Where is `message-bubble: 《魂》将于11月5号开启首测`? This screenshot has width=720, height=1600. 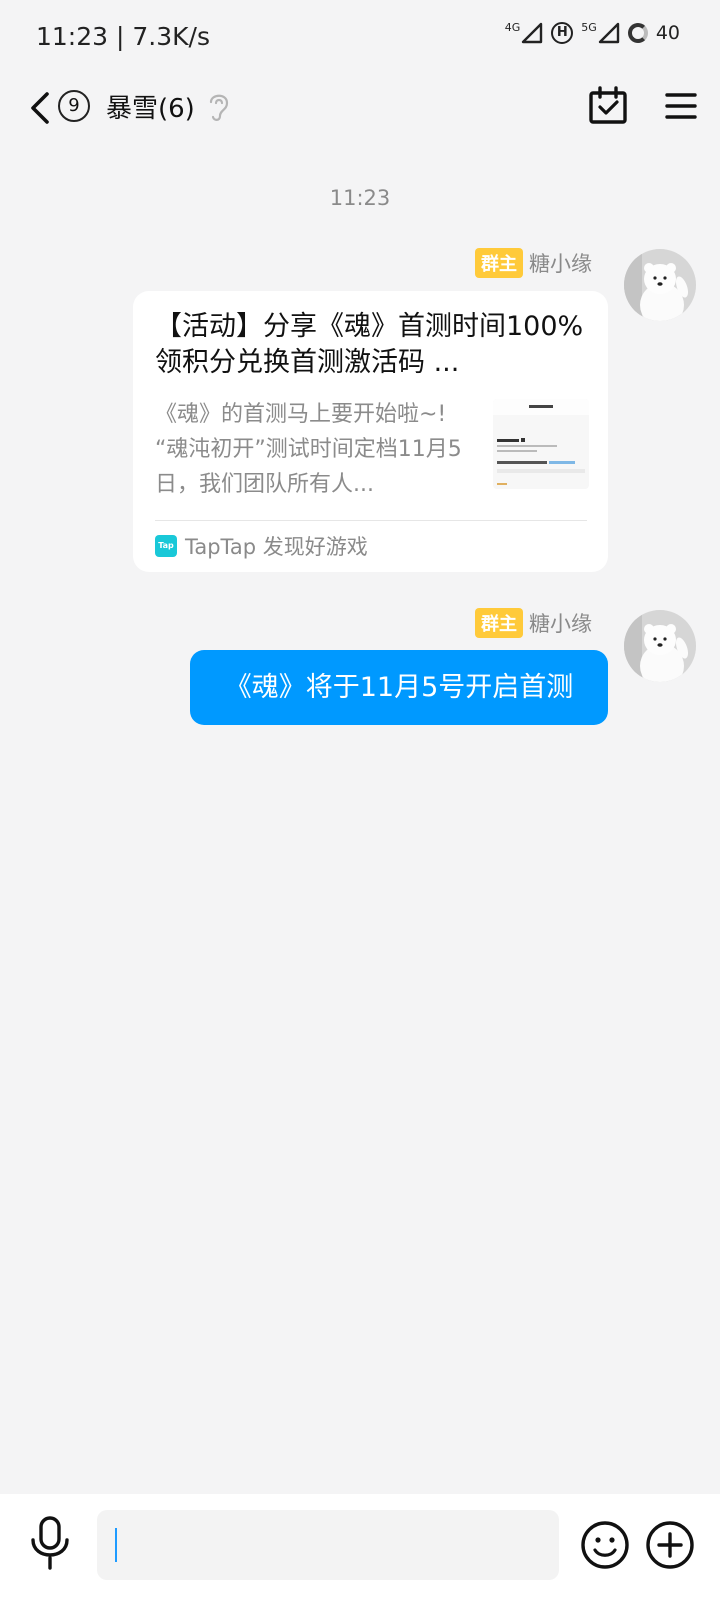 message-bubble: 《魂》将于11月5号开启首测 is located at coordinates (399, 687).